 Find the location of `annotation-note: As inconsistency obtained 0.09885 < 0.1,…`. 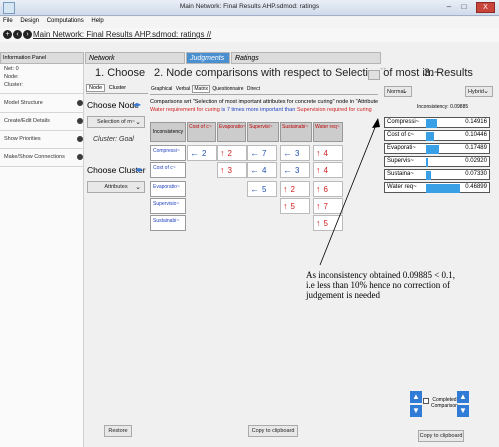

annotation-note: As inconsistency obtained 0.09885 < 0.1,… is located at coordinates (381, 285).